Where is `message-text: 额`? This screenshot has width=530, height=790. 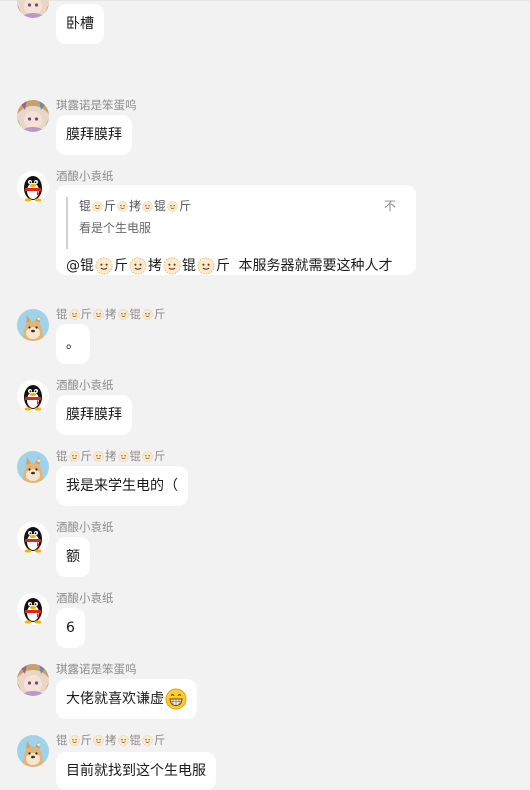
message-text: 额 is located at coordinates (73, 557).